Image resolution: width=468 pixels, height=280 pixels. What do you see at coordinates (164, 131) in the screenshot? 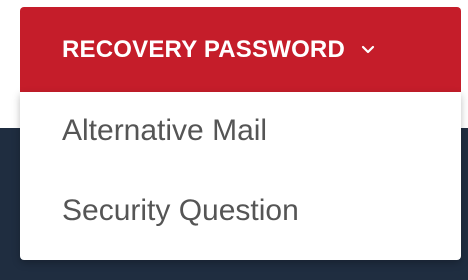
I see `menu-item-alternative-mail: Alternative Mail` at bounding box center [164, 131].